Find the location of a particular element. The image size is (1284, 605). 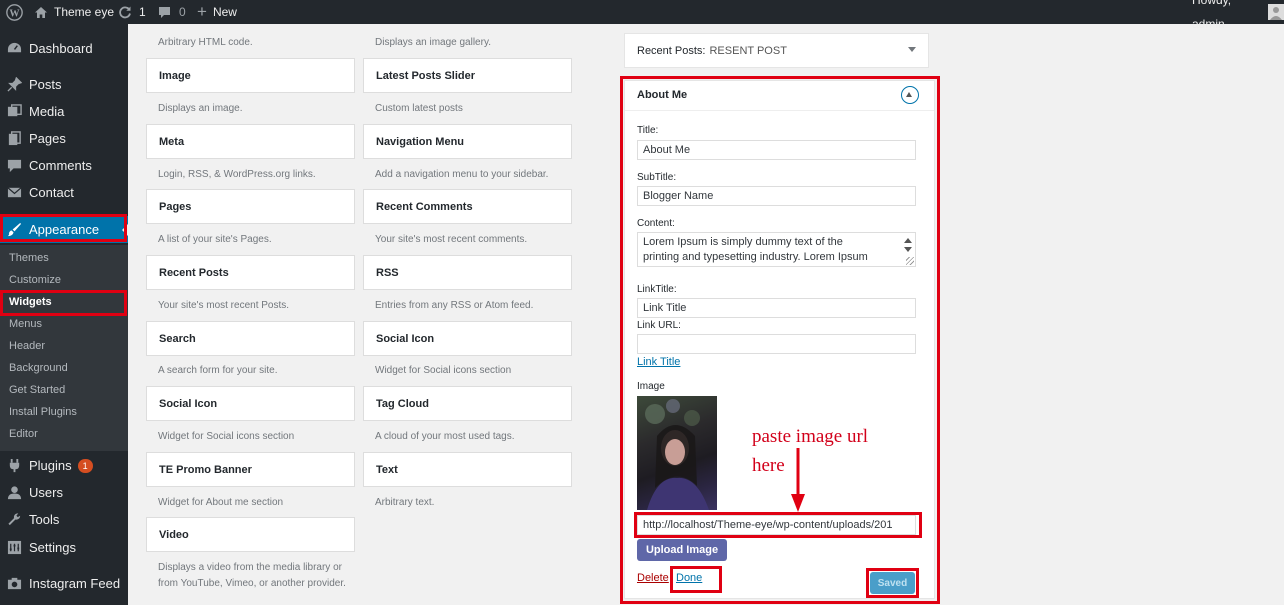

submenu-get-started: Get Started is located at coordinates (37, 390).